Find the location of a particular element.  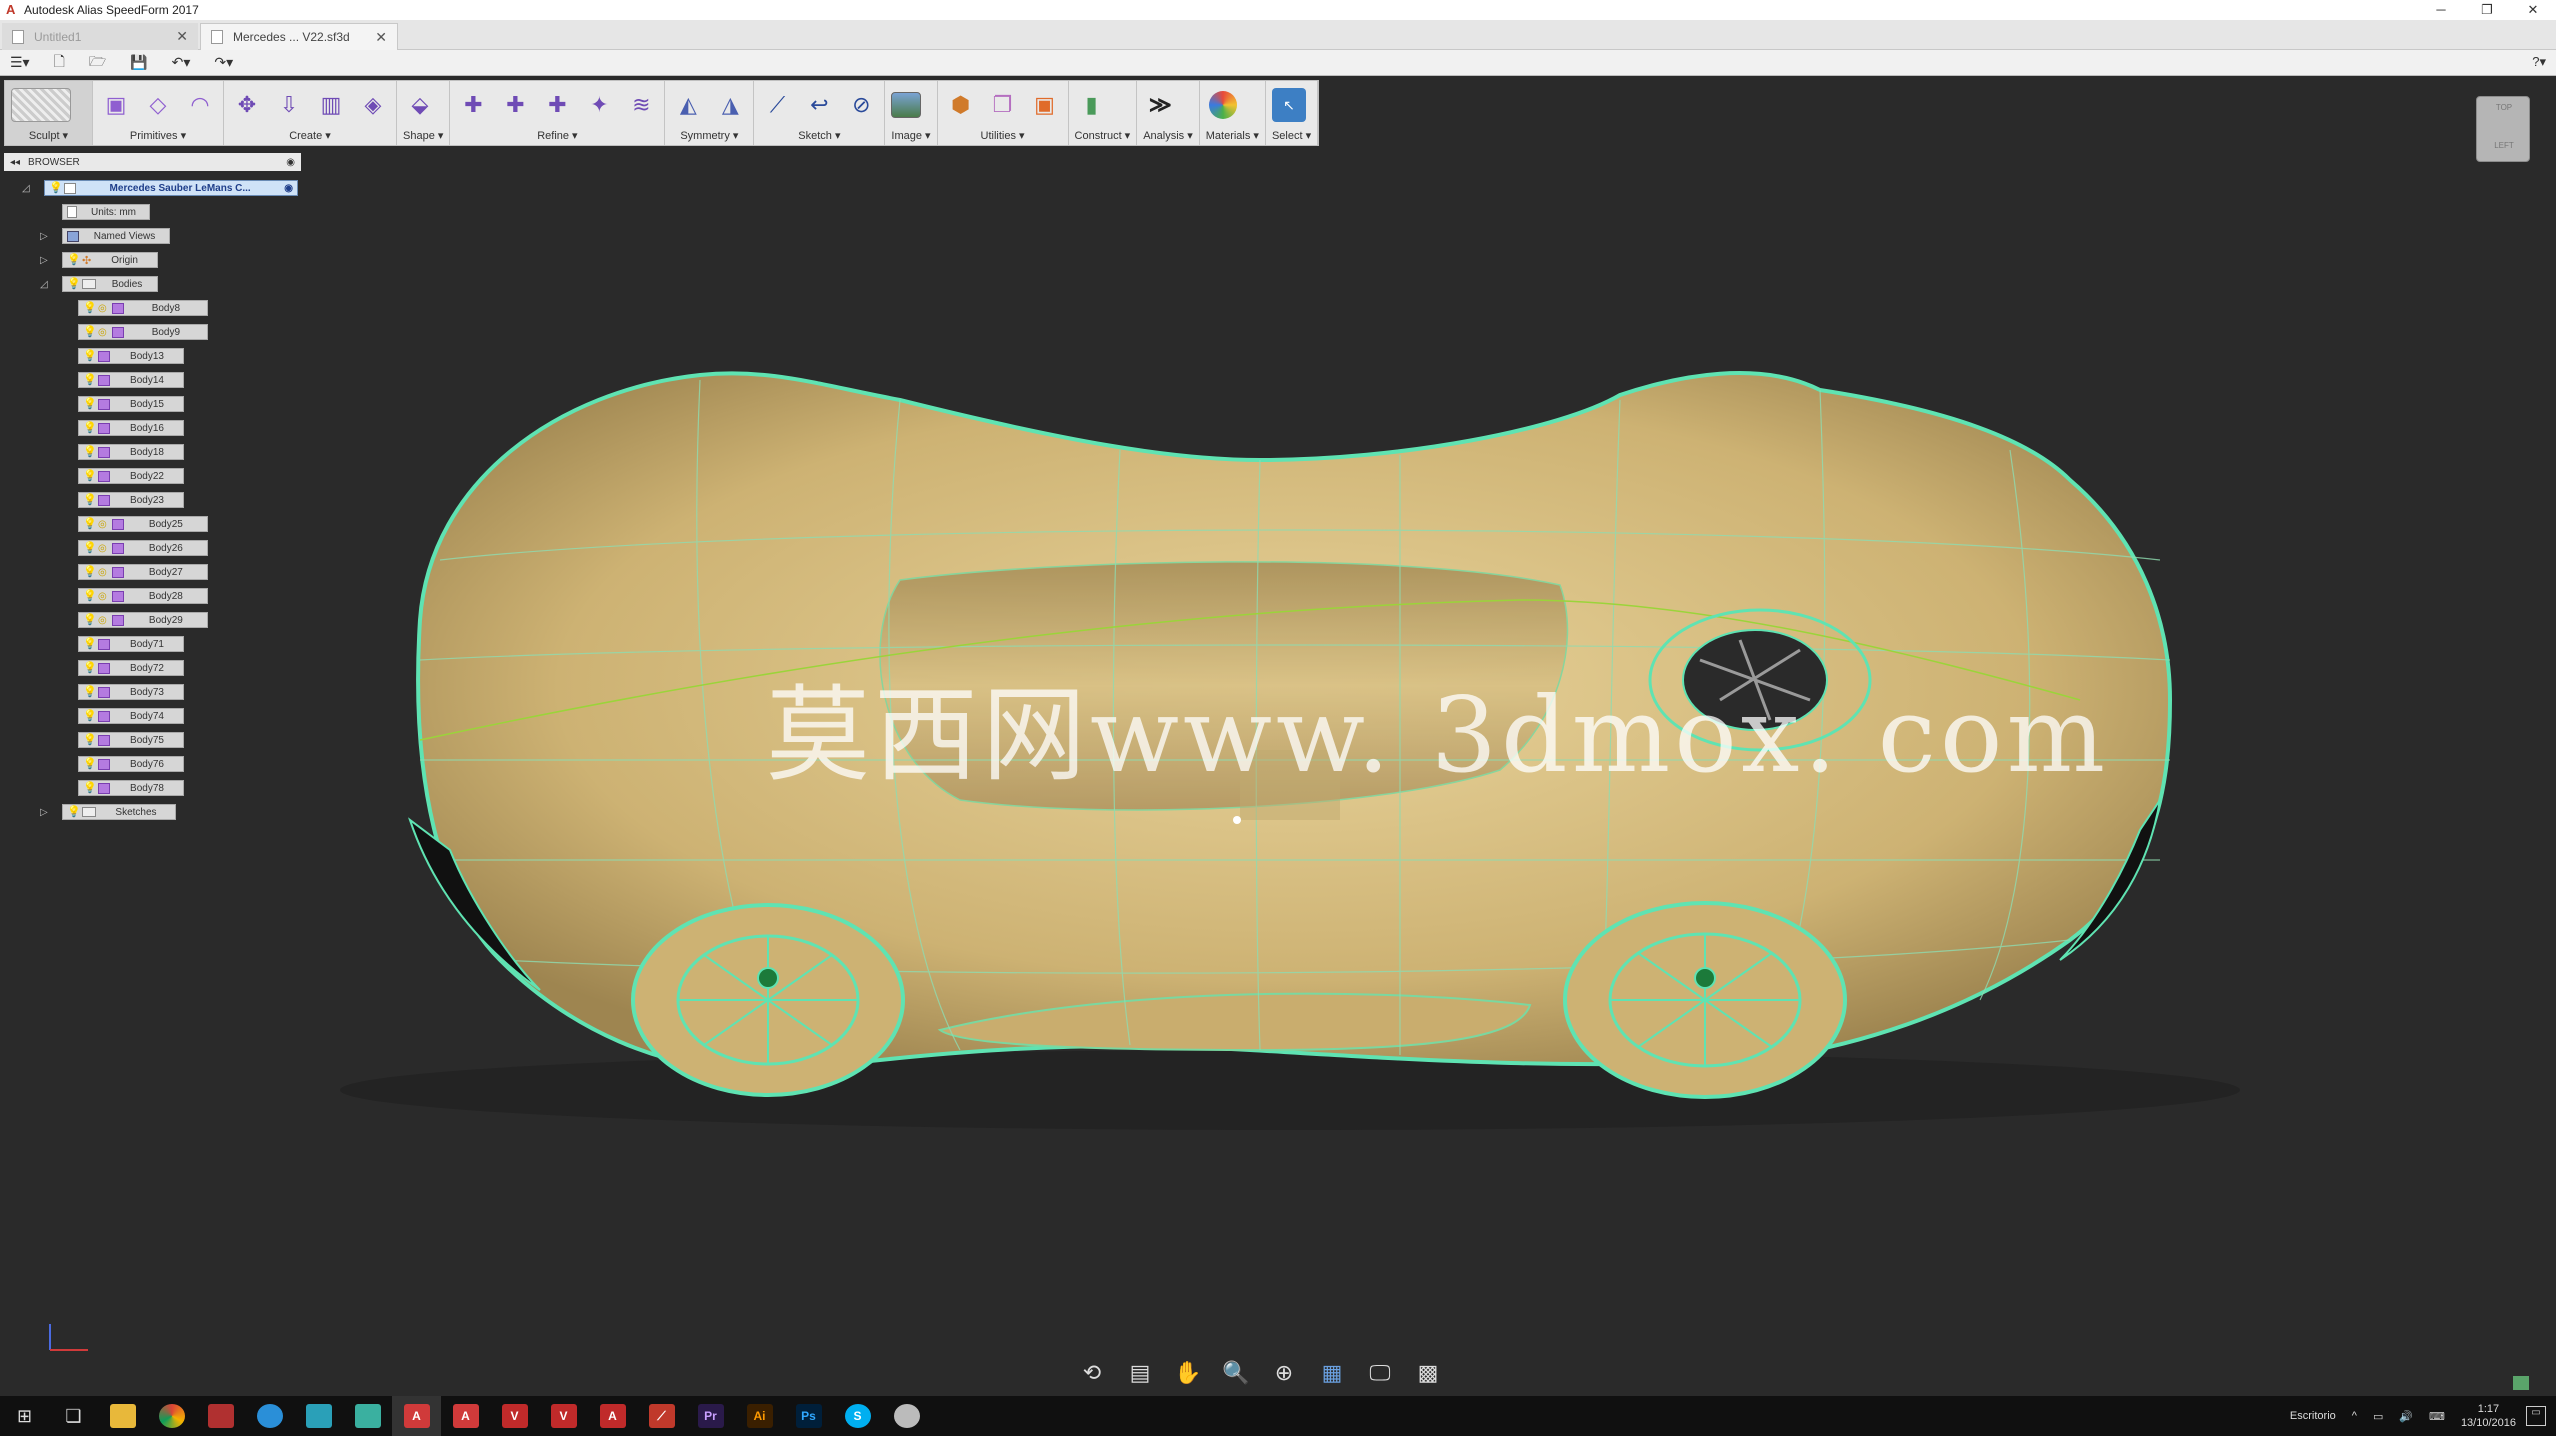

alias-app2-icon: A is located at coordinates (465, 1416).